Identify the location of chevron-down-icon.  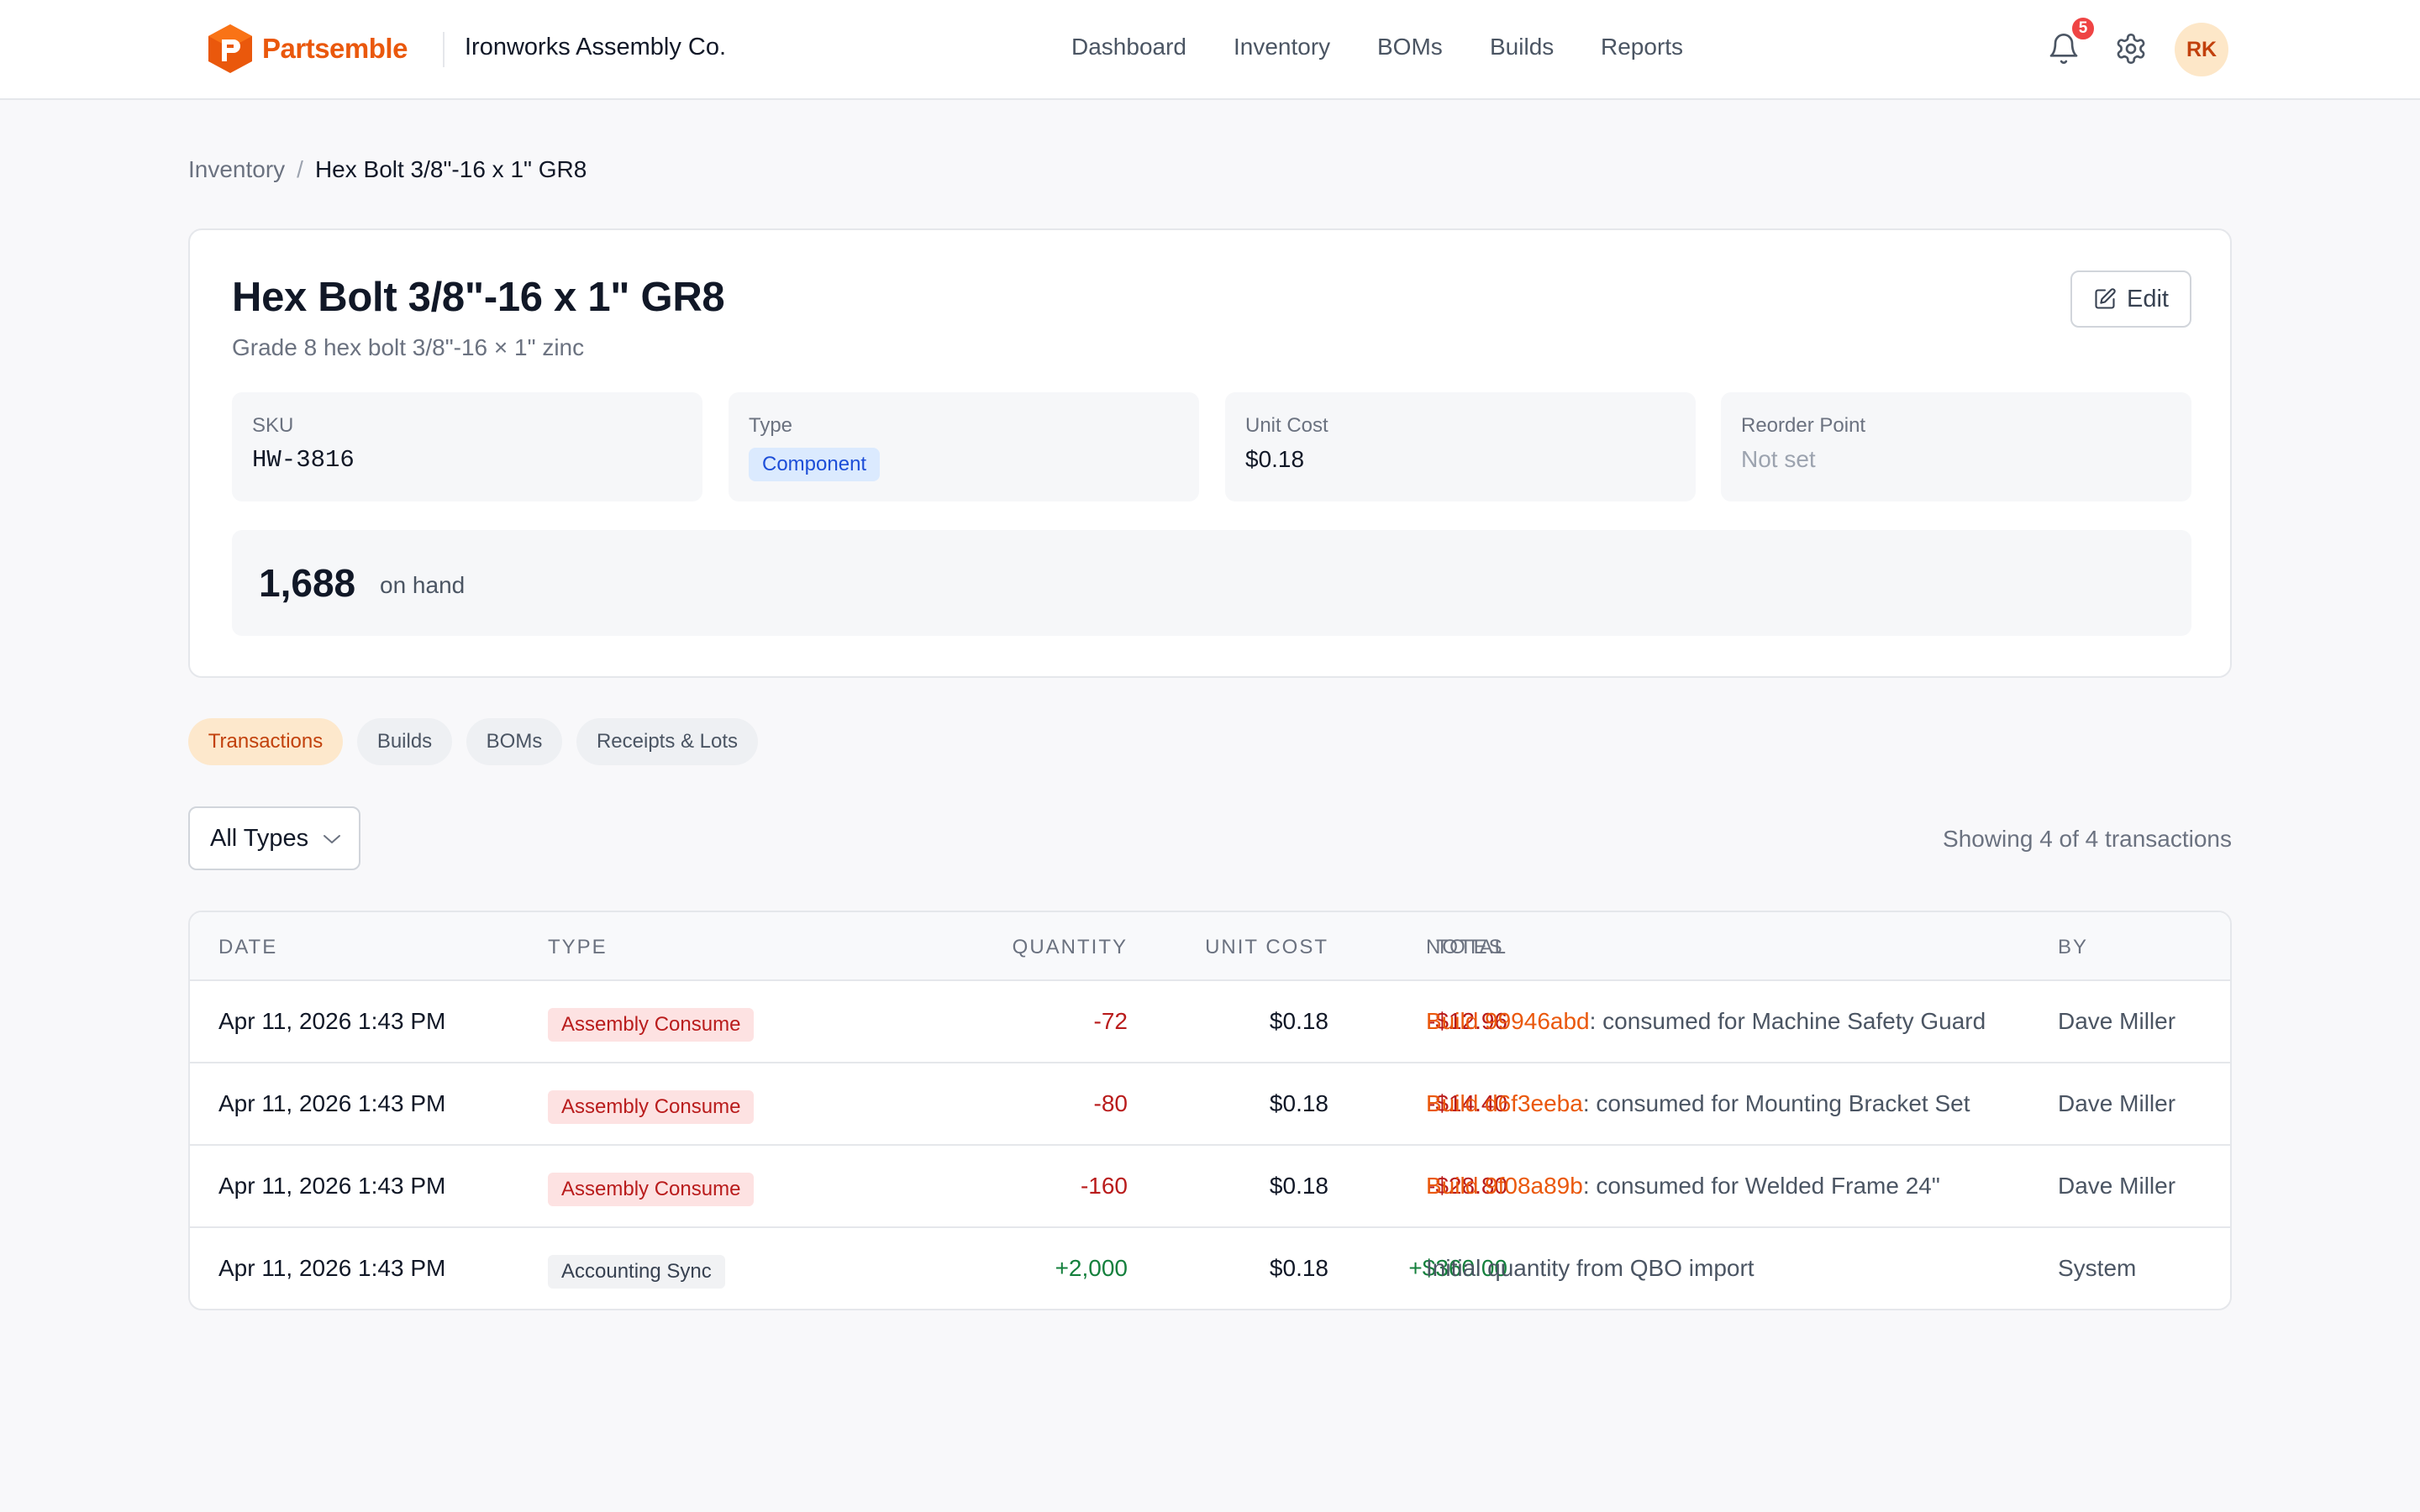
(332, 839).